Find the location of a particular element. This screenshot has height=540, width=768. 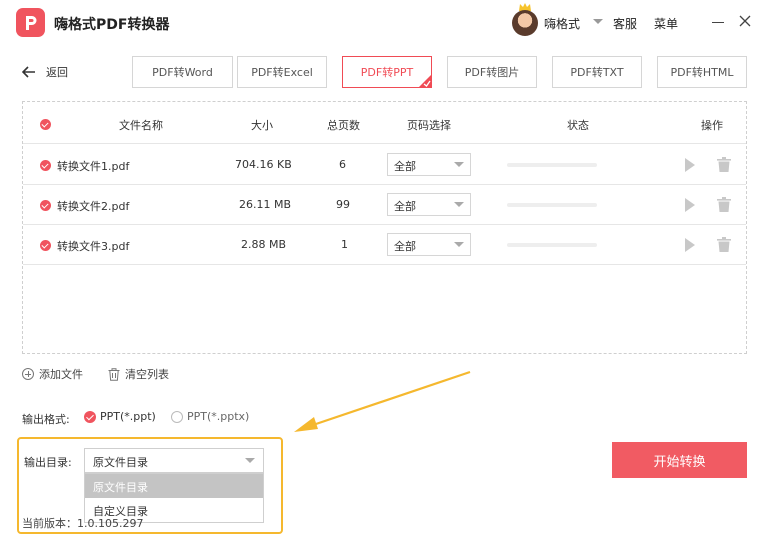

format-ppt-radio: PPT(*.ppt) is located at coordinates (120, 416).